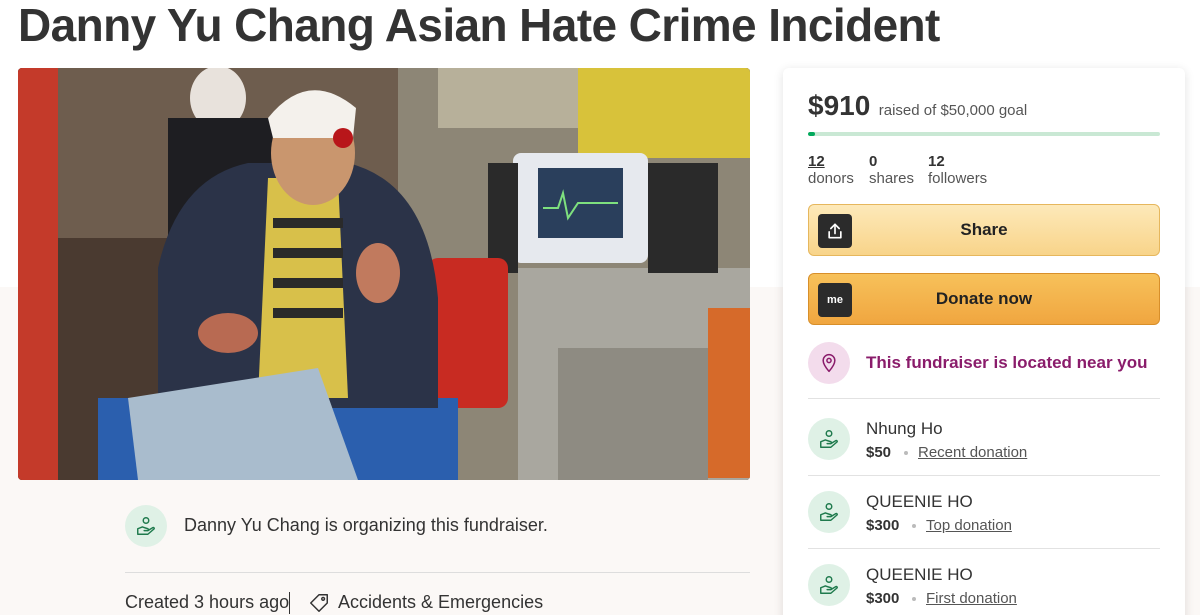 The image size is (1200, 615). I want to click on donation-type-link: Recent donation, so click(972, 452).